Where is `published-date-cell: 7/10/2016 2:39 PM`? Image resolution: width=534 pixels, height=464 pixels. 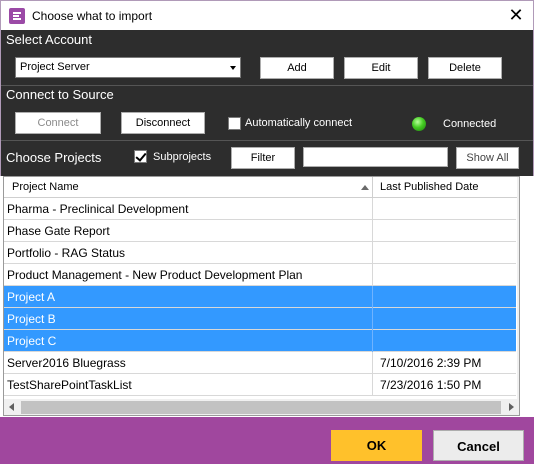 published-date-cell: 7/10/2016 2:39 PM is located at coordinates (431, 363).